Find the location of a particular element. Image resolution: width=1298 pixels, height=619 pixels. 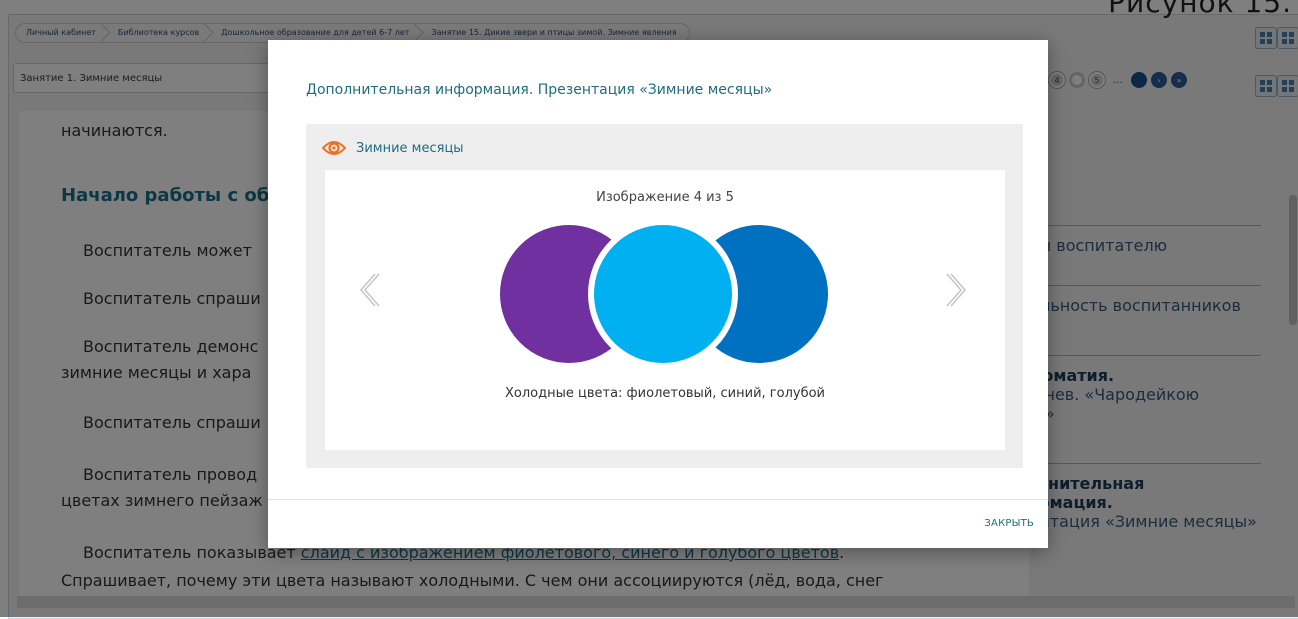

close-button: ЗАКРЫТЬ is located at coordinates (1009, 523).